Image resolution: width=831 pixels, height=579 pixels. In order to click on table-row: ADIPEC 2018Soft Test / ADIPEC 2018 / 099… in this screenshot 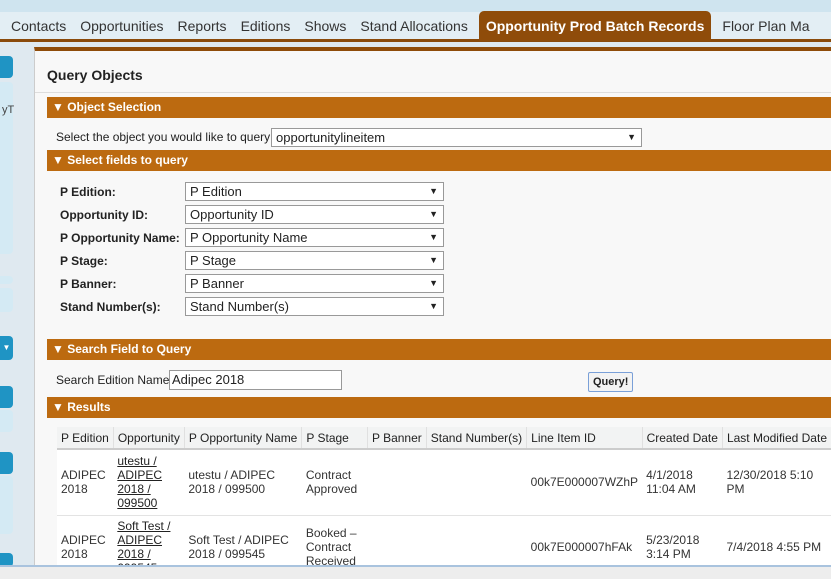, I will do `click(444, 543)`.